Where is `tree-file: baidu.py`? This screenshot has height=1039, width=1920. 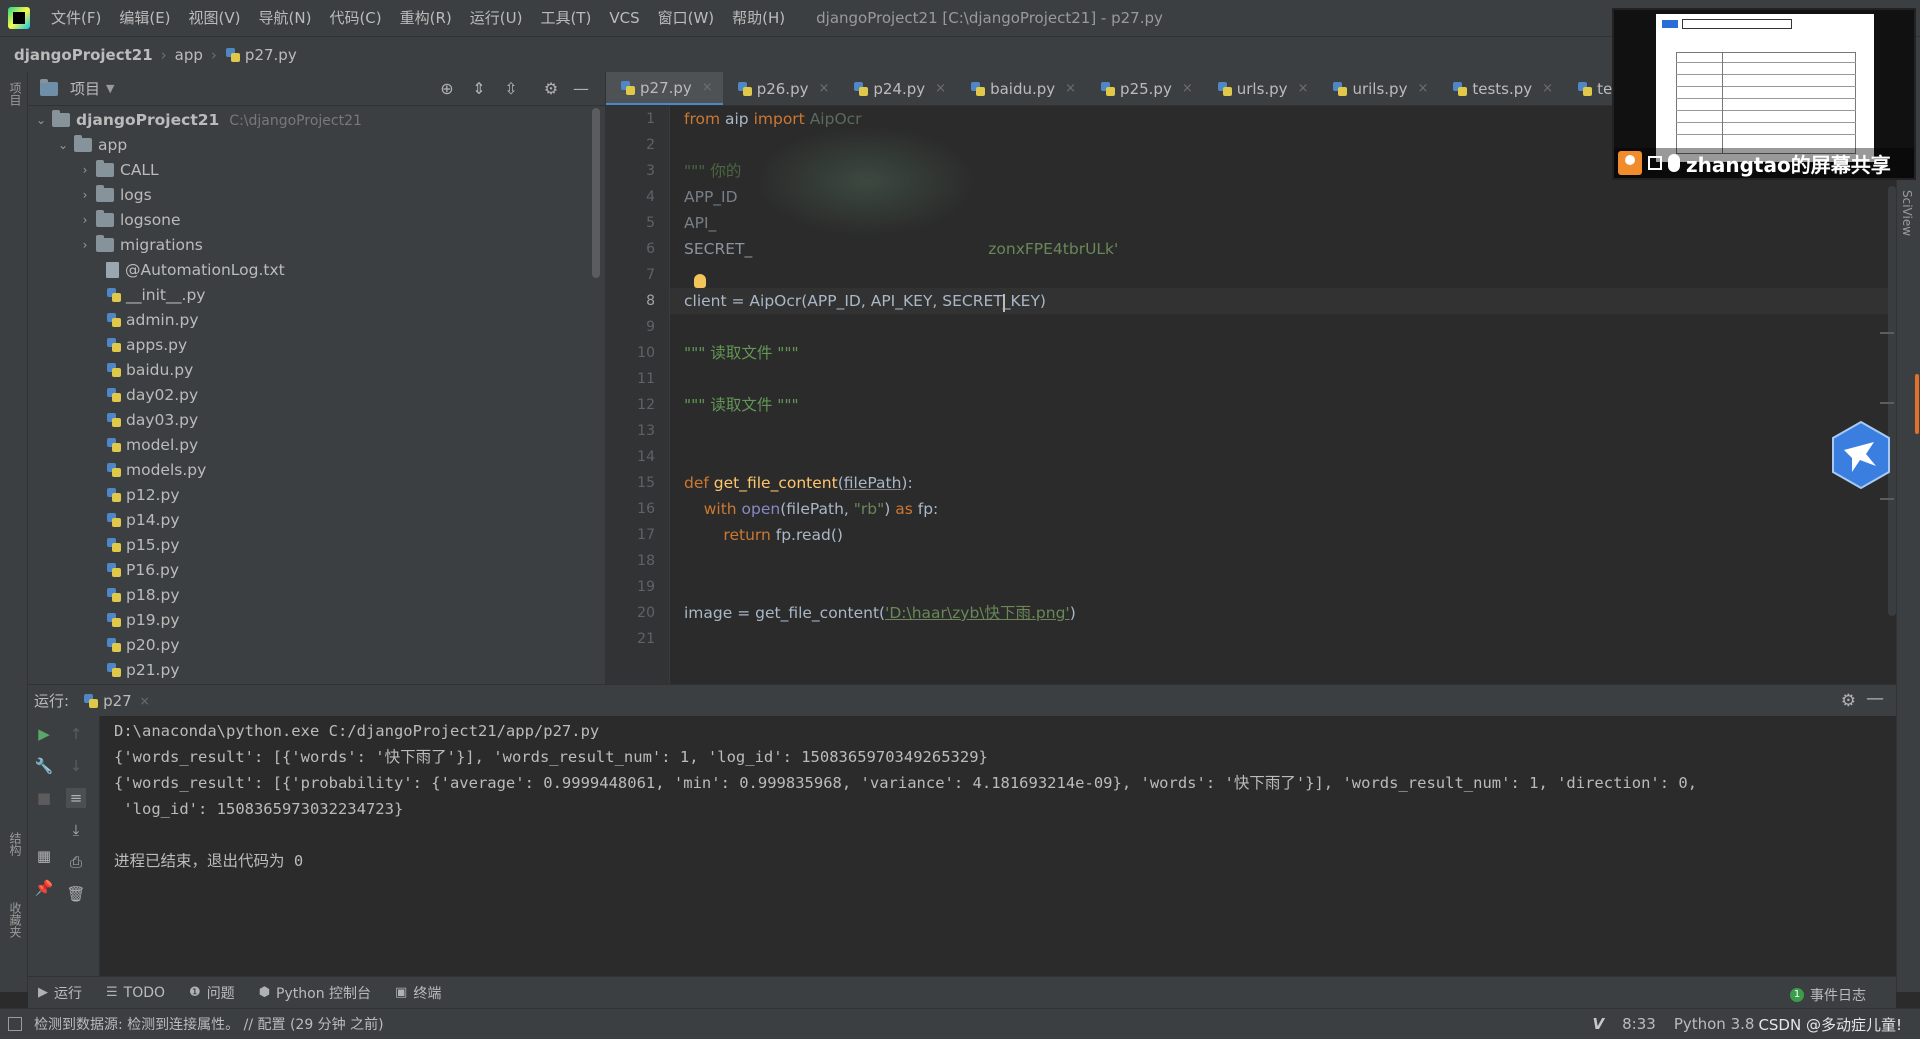
tree-file: baidu.py is located at coordinates (308, 370).